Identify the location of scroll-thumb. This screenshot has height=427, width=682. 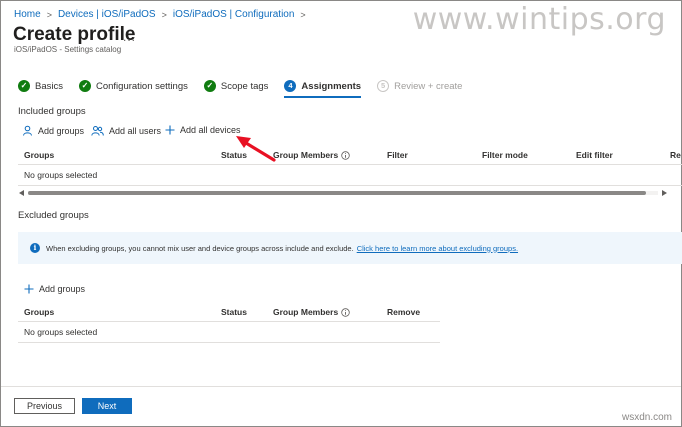
(337, 193).